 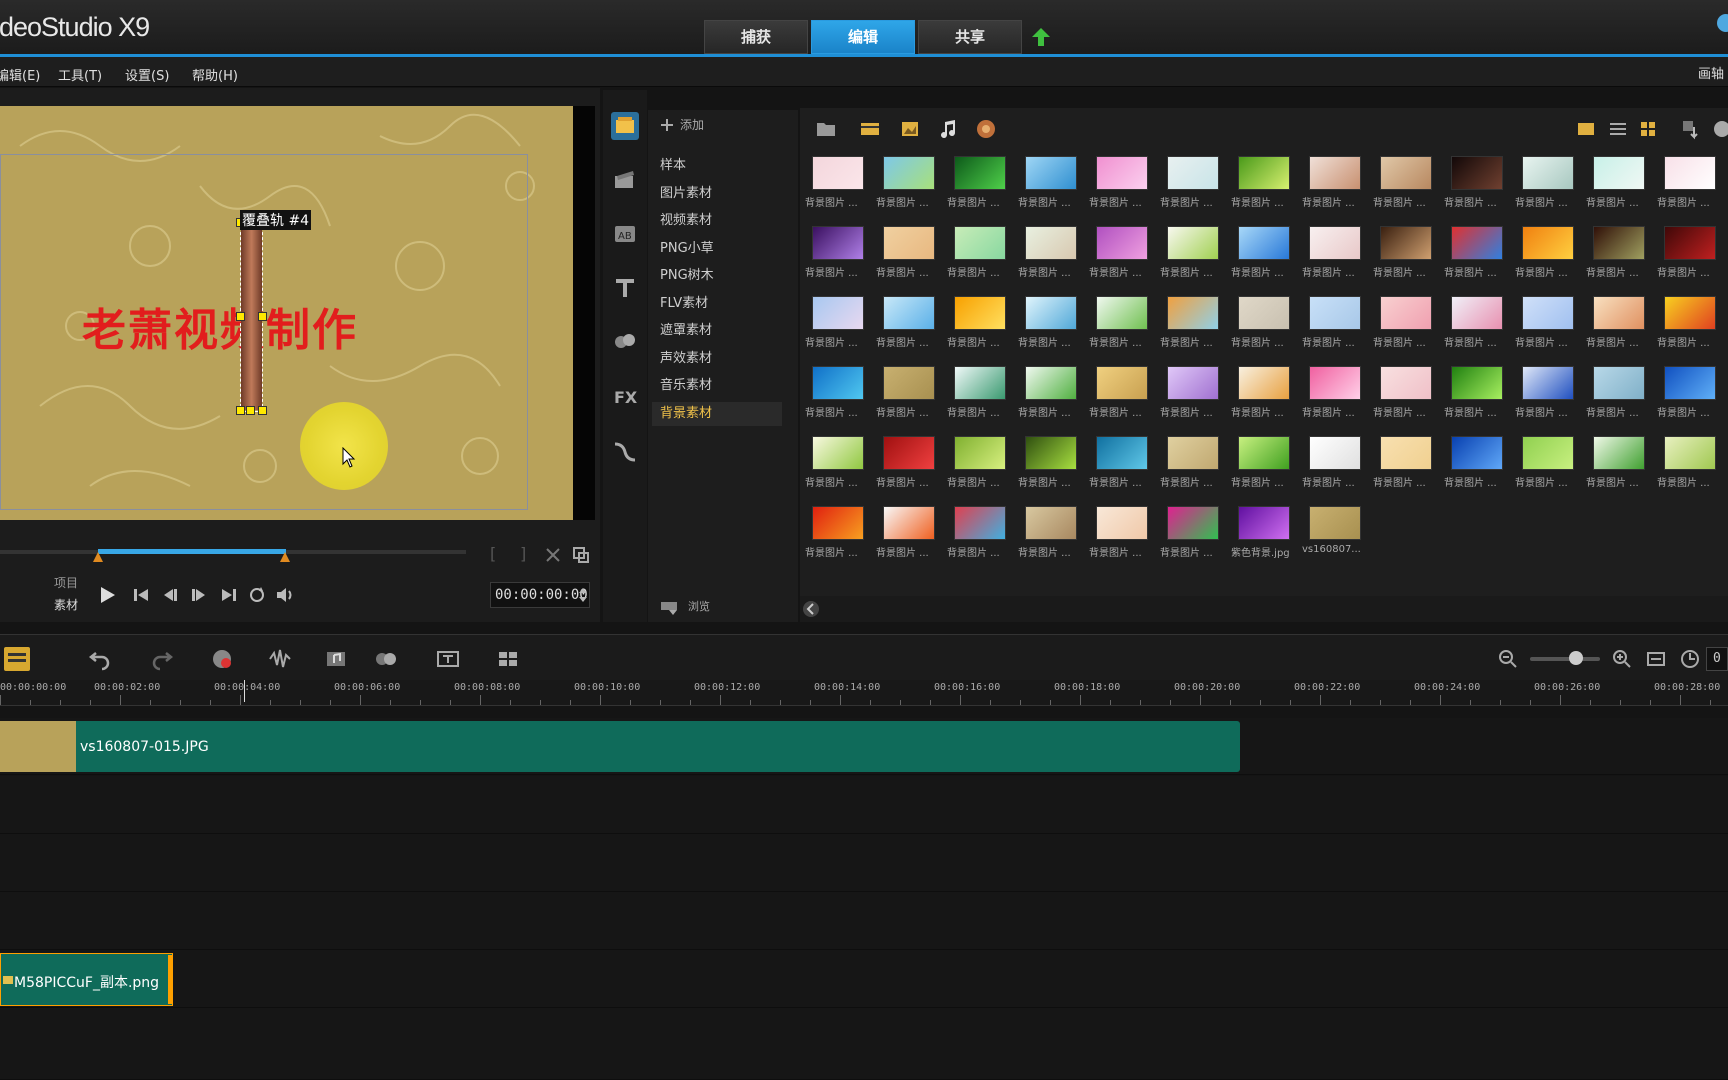 I want to click on library-item-videos: 视频素材, so click(x=686, y=221).